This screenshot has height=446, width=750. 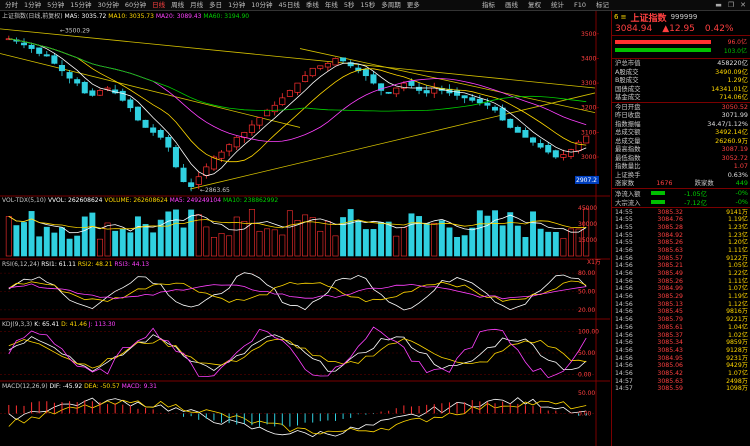 What do you see at coordinates (664, 183) in the screenshot?
I see `advance-count: 1676` at bounding box center [664, 183].